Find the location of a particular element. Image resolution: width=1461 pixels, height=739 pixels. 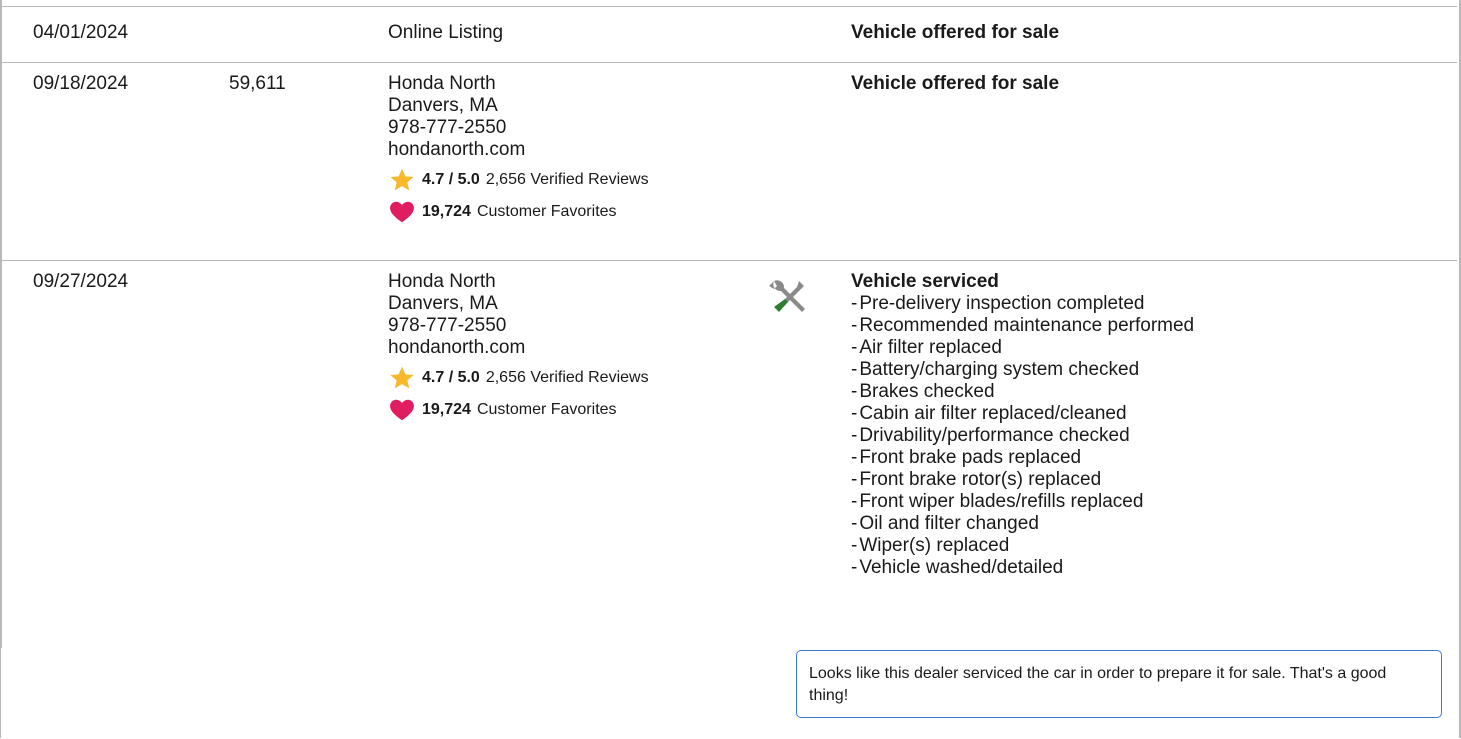

service-item: Oil and filter changed is located at coordinates (1022, 524).